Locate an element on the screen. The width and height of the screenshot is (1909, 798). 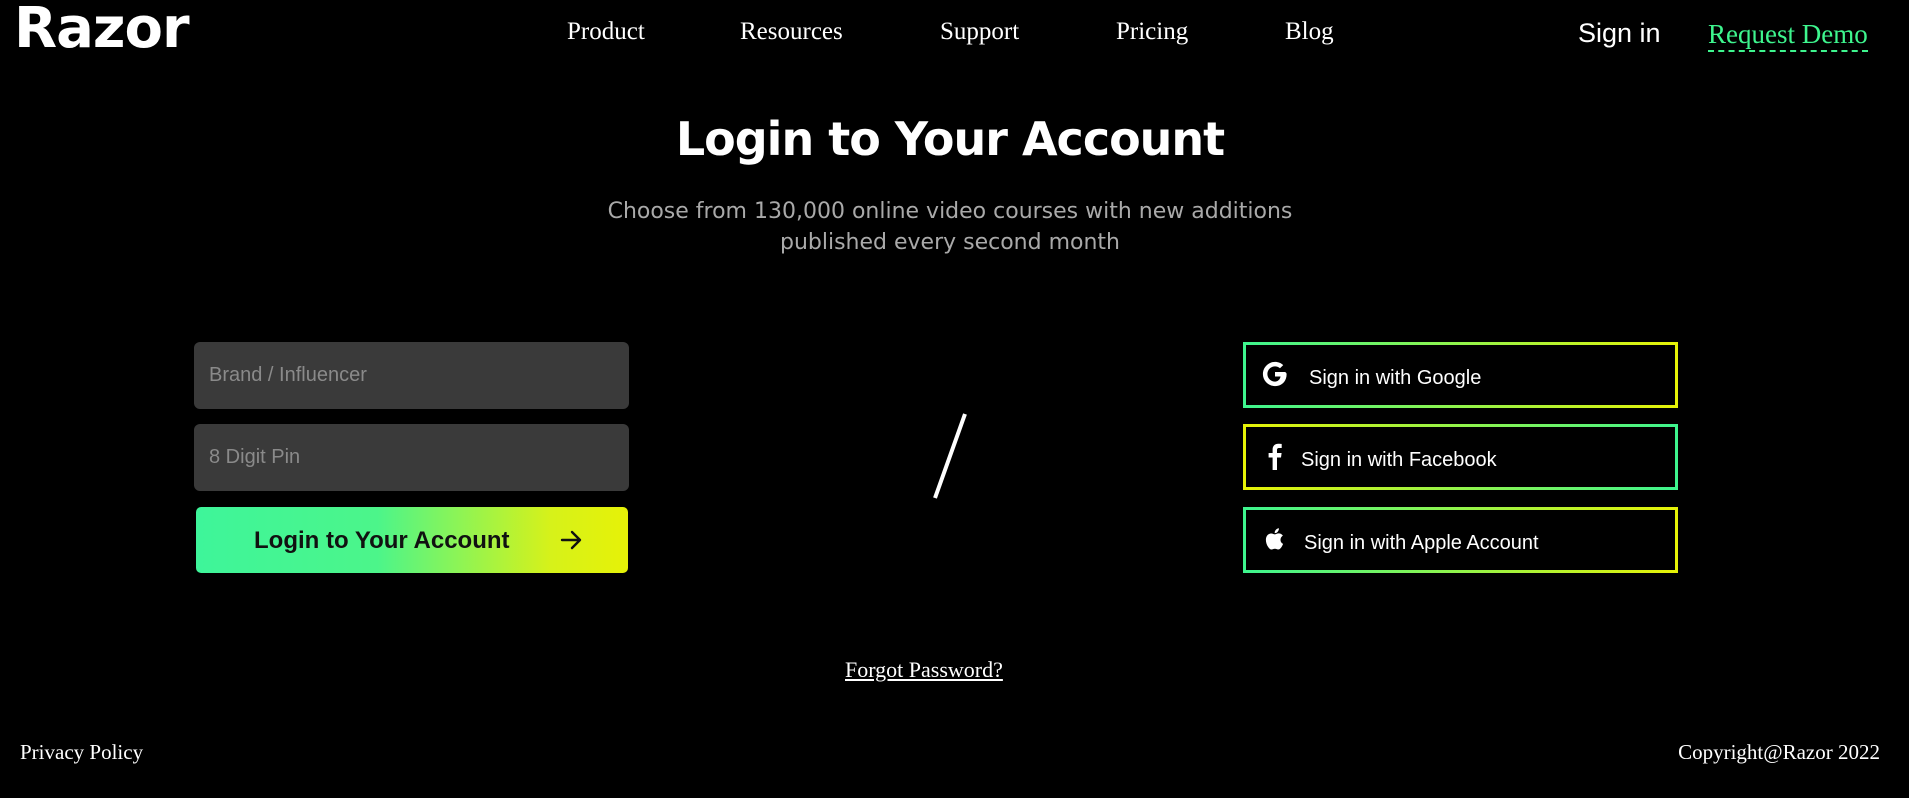
login-button: Login to Your Account is located at coordinates (412, 540).